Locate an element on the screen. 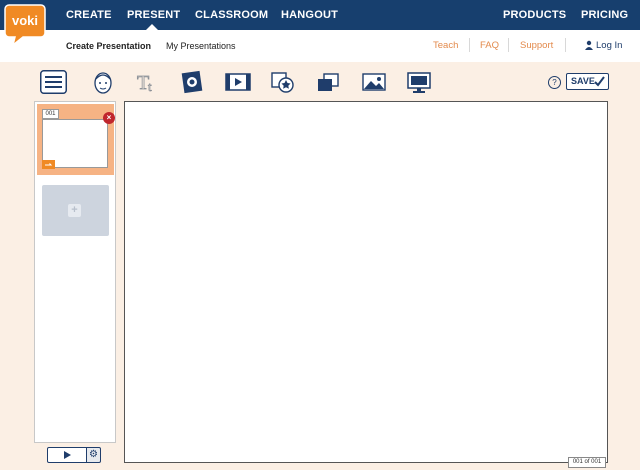  play-button is located at coordinates (67, 455).